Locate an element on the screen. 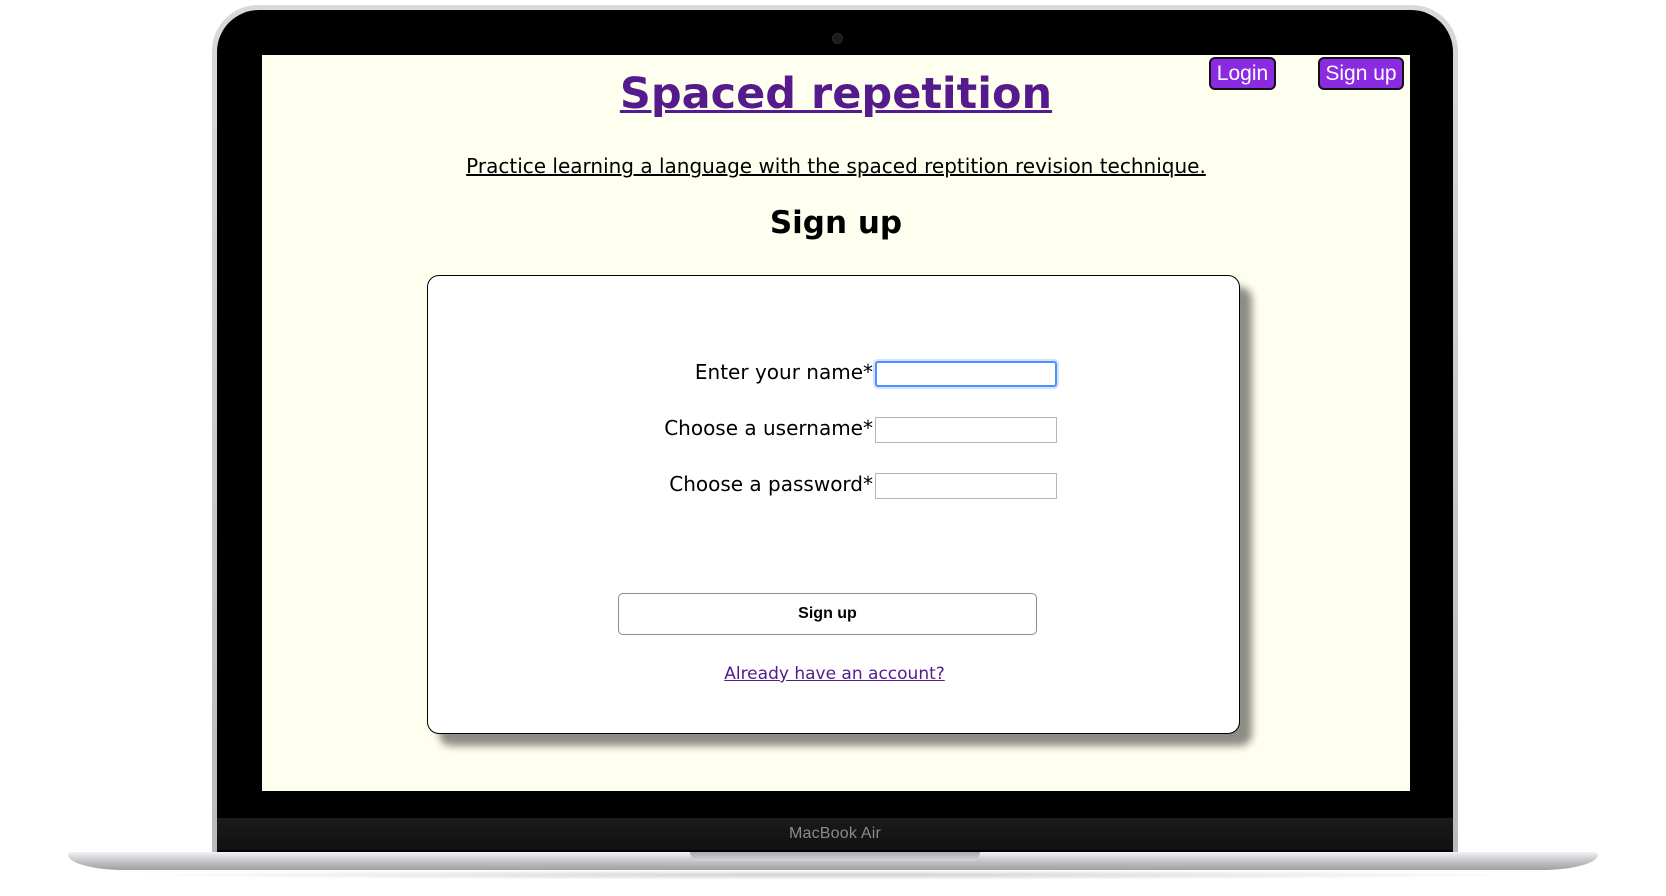  password-input is located at coordinates (966, 486).